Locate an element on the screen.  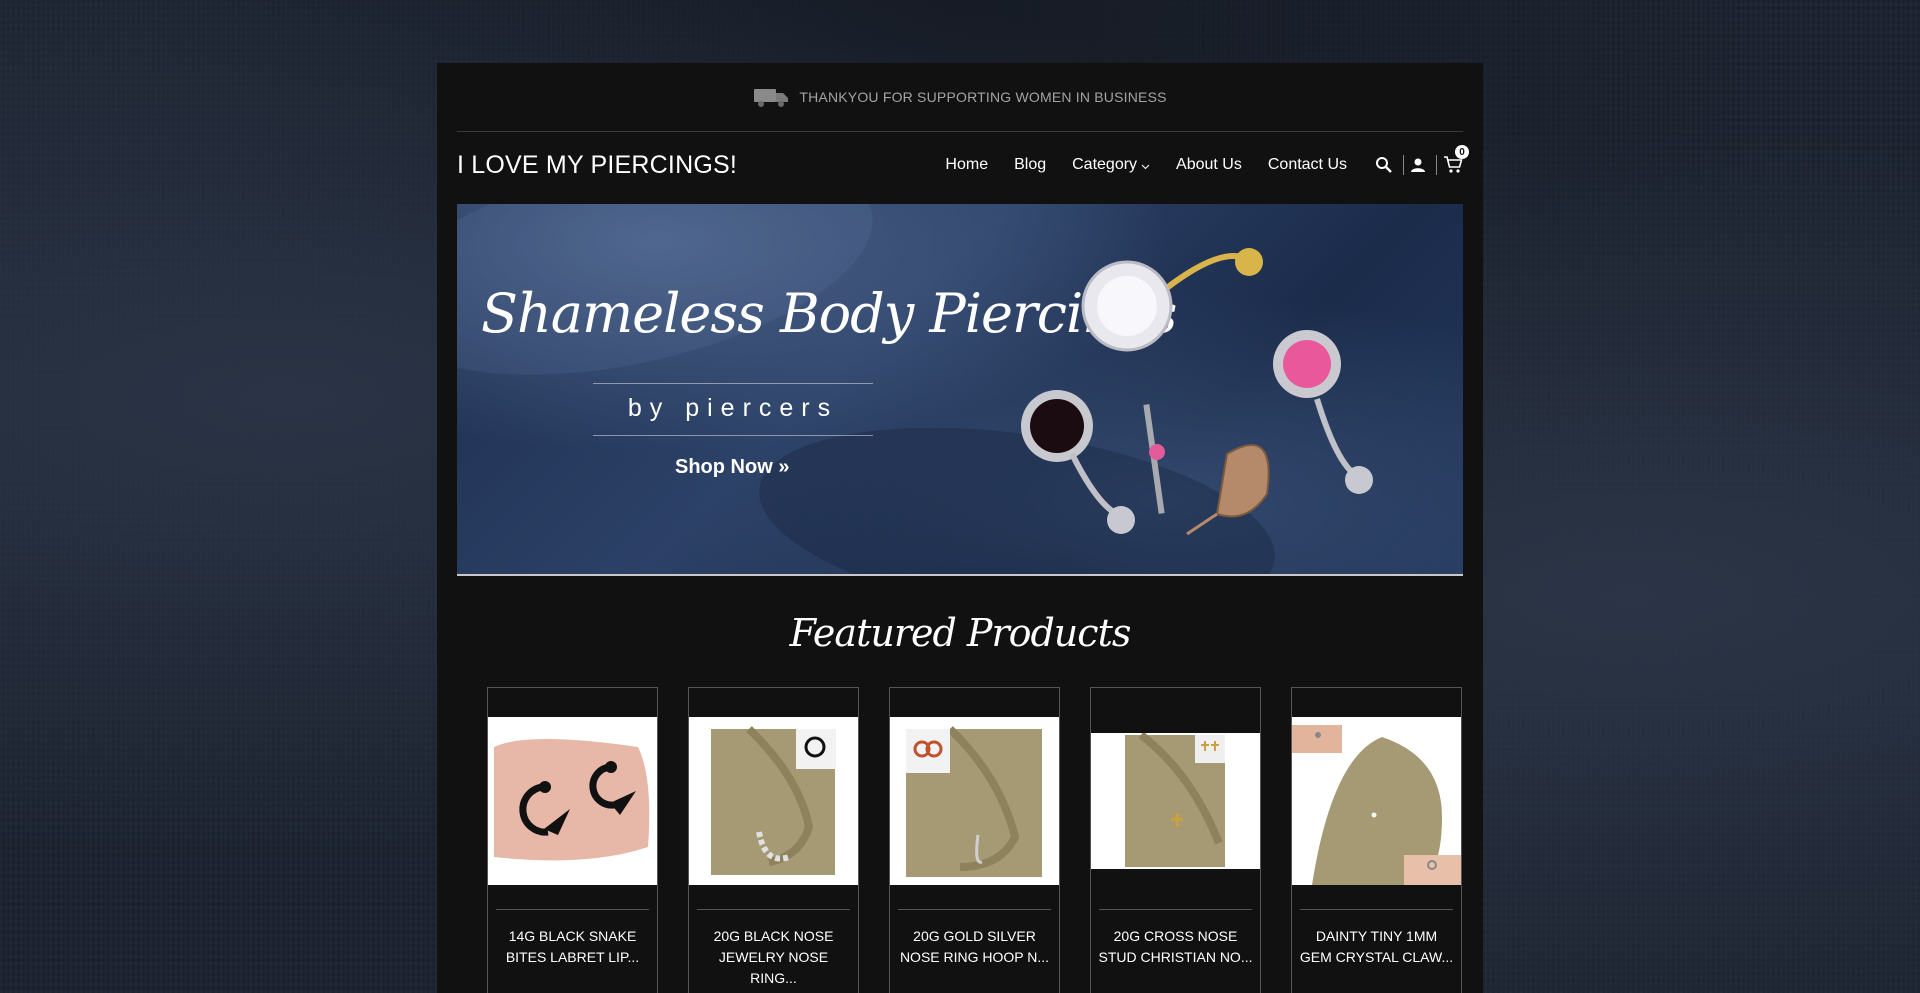
hero-rule-bottom is located at coordinates (733, 435).